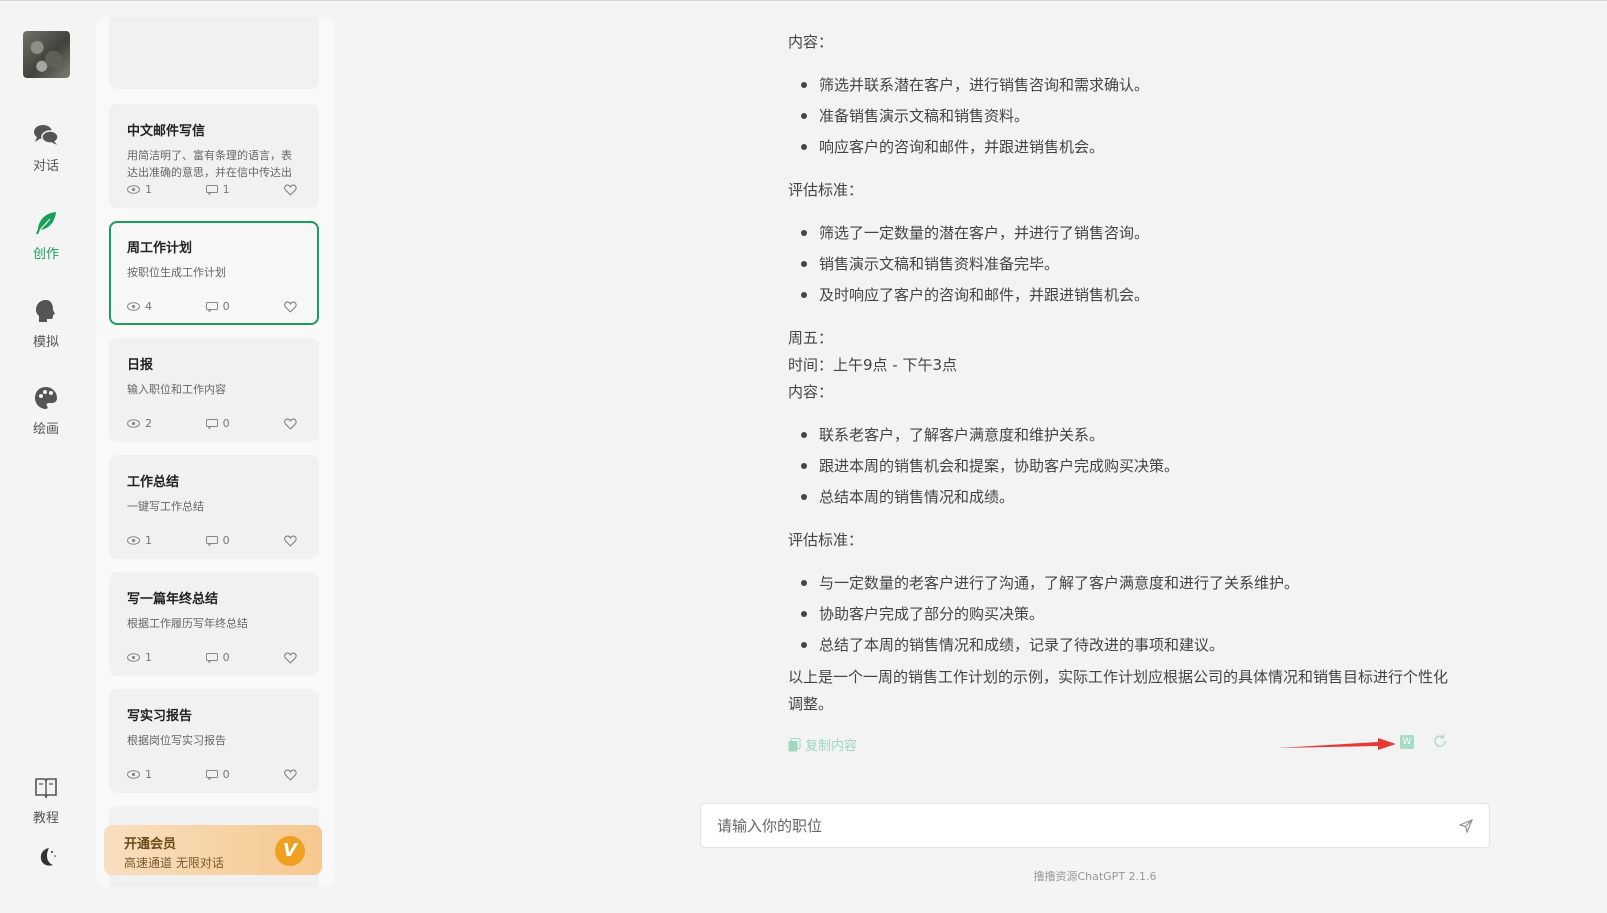 Image resolution: width=1607 pixels, height=913 pixels. What do you see at coordinates (140, 365) in the screenshot?
I see `card-title: 日报` at bounding box center [140, 365].